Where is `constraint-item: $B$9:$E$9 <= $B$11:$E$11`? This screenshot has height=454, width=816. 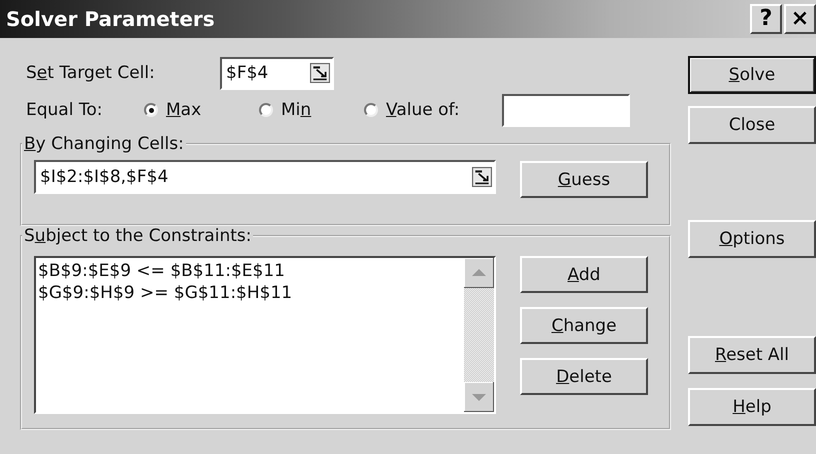 constraint-item: $B$9:$E$9 <= $B$11:$E$11 is located at coordinates (250, 271).